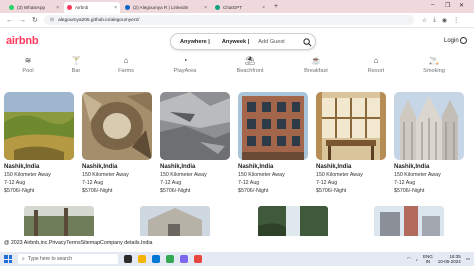 Image resolution: width=474 pixels, height=266 pixels. I want to click on listing-photo-city-tower, so click(409, 221).